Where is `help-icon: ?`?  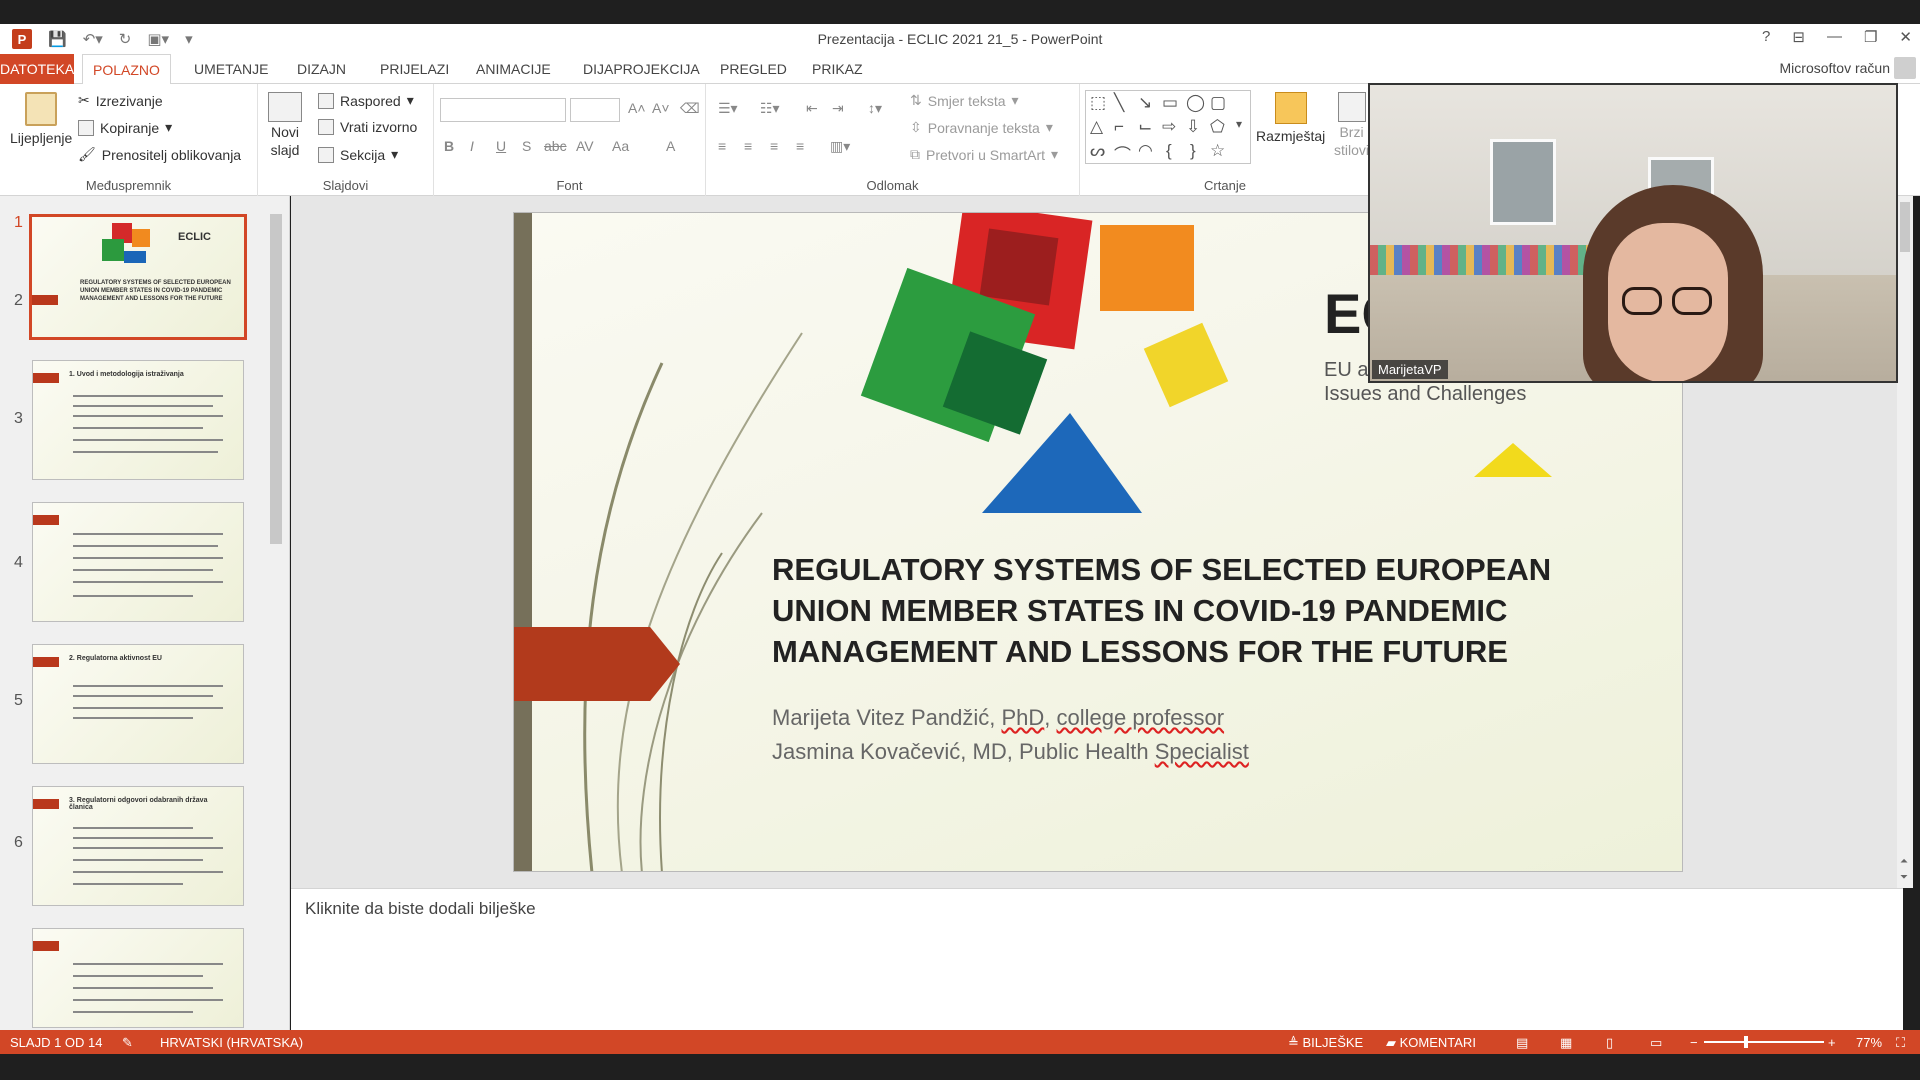 help-icon: ? is located at coordinates (1766, 37).